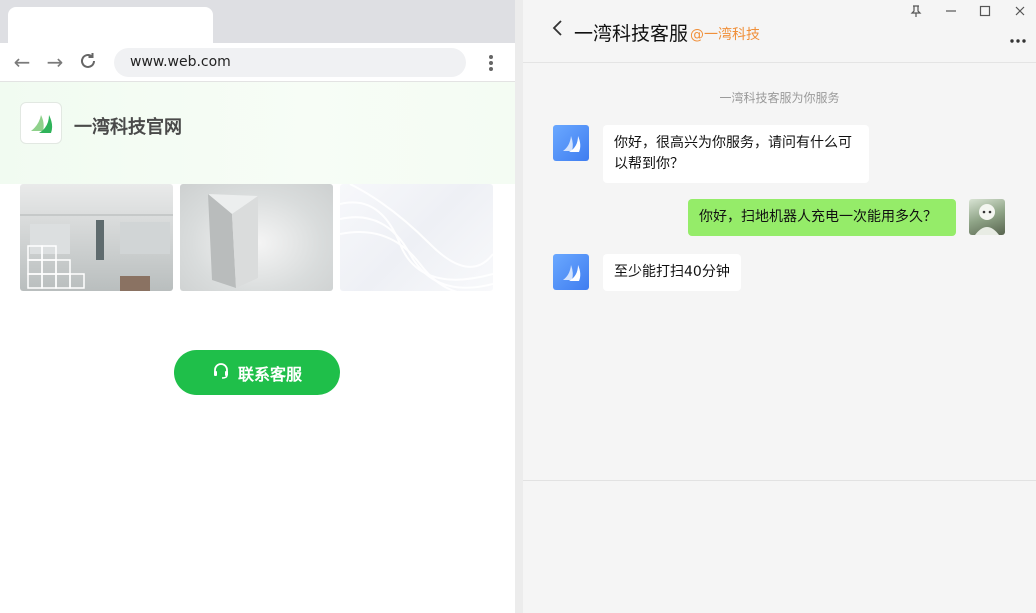 The width and height of the screenshot is (1036, 613). I want to click on gallery-image-waves, so click(416, 237).